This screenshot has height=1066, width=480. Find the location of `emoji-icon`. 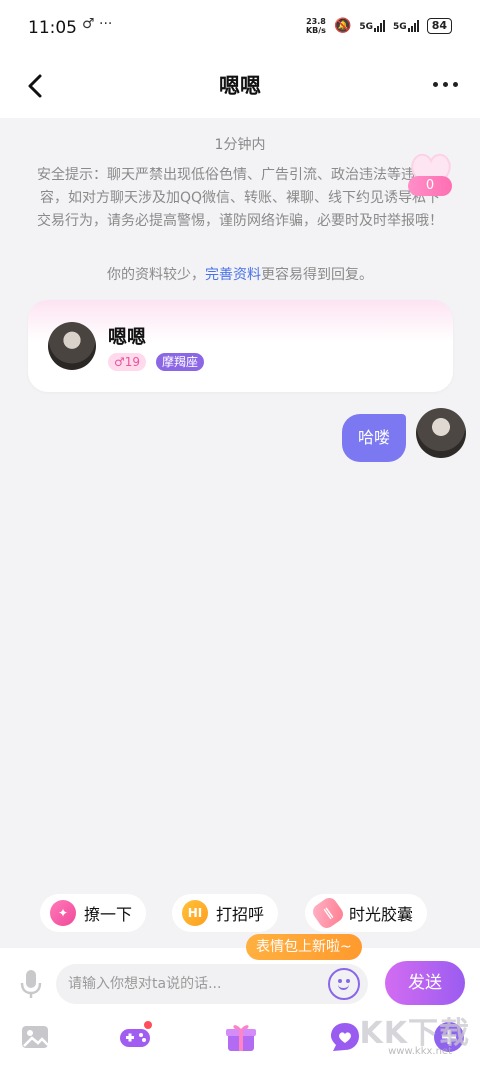

emoji-icon is located at coordinates (344, 984).